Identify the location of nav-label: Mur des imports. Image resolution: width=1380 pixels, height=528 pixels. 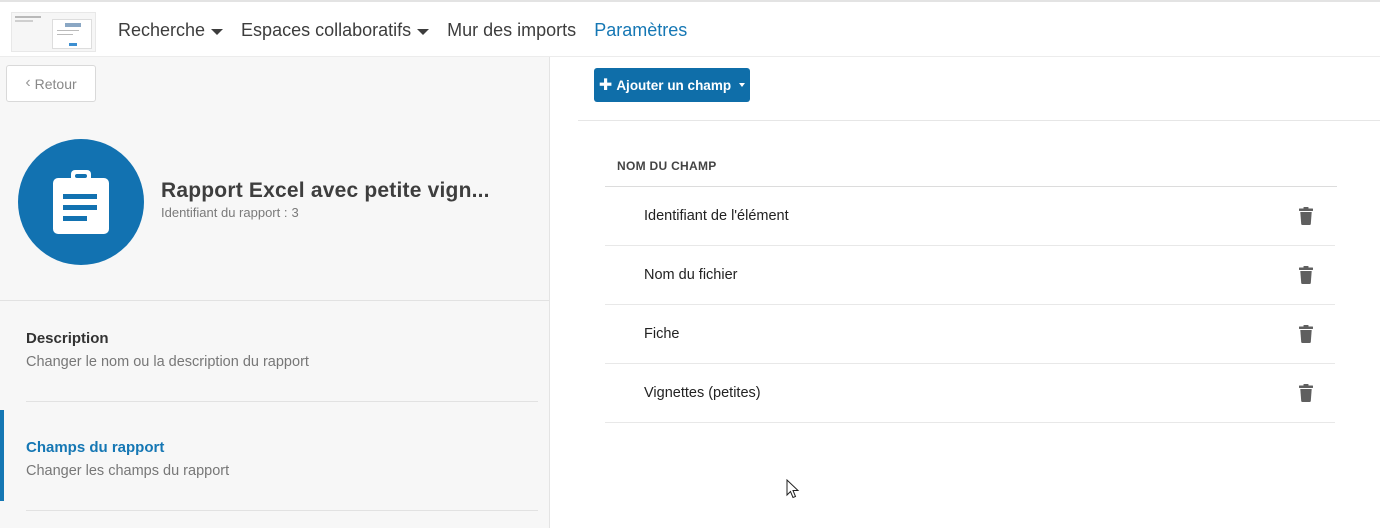
(512, 30).